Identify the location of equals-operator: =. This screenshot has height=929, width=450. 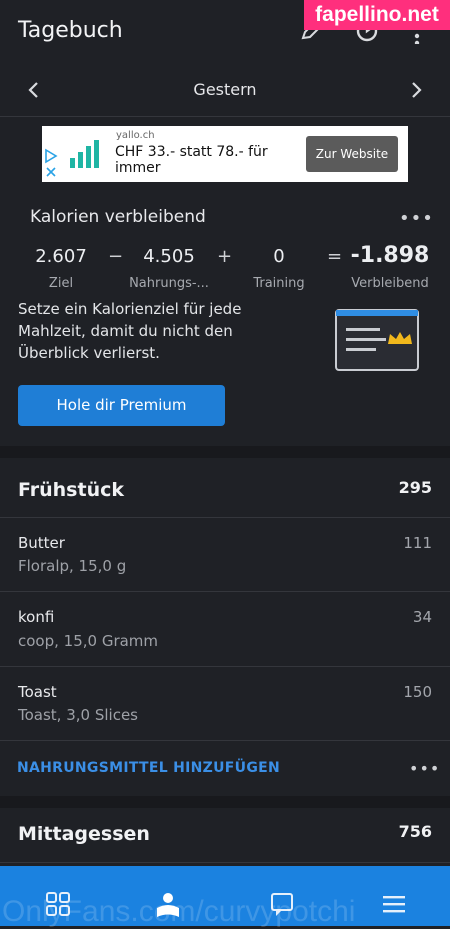
(335, 256).